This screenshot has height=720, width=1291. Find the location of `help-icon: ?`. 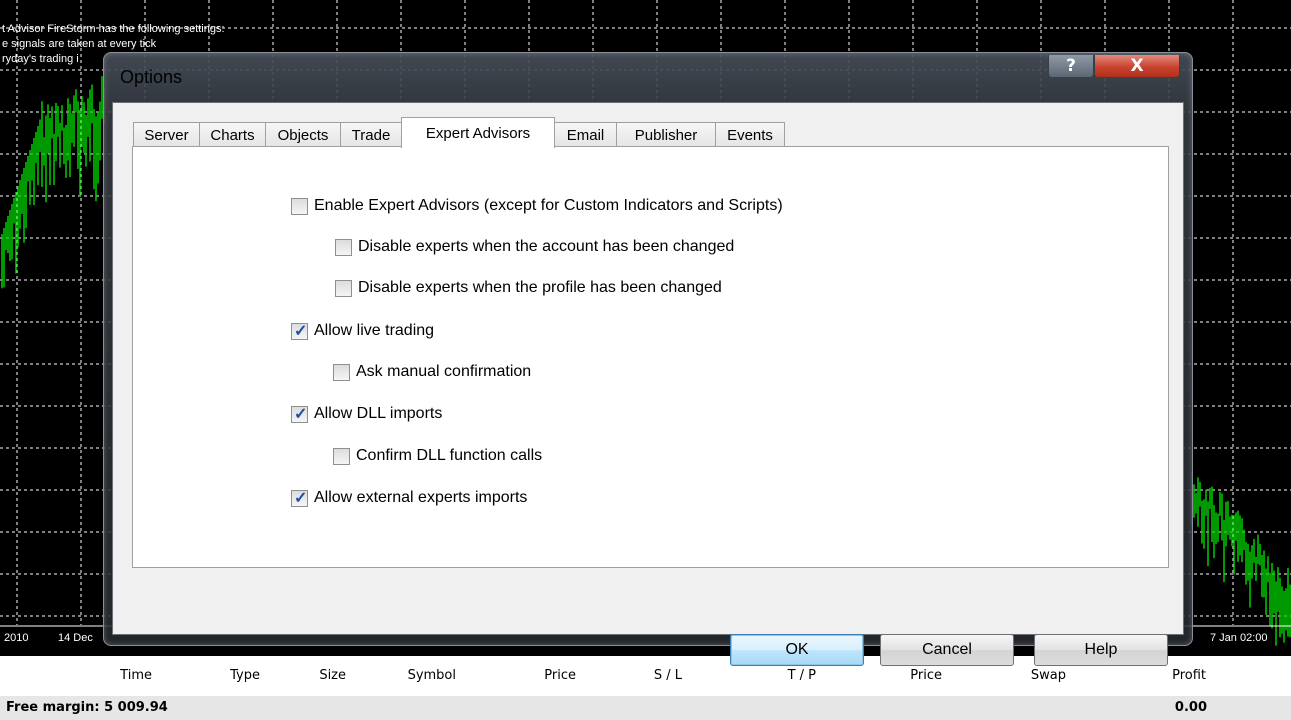

help-icon: ? is located at coordinates (1071, 66).